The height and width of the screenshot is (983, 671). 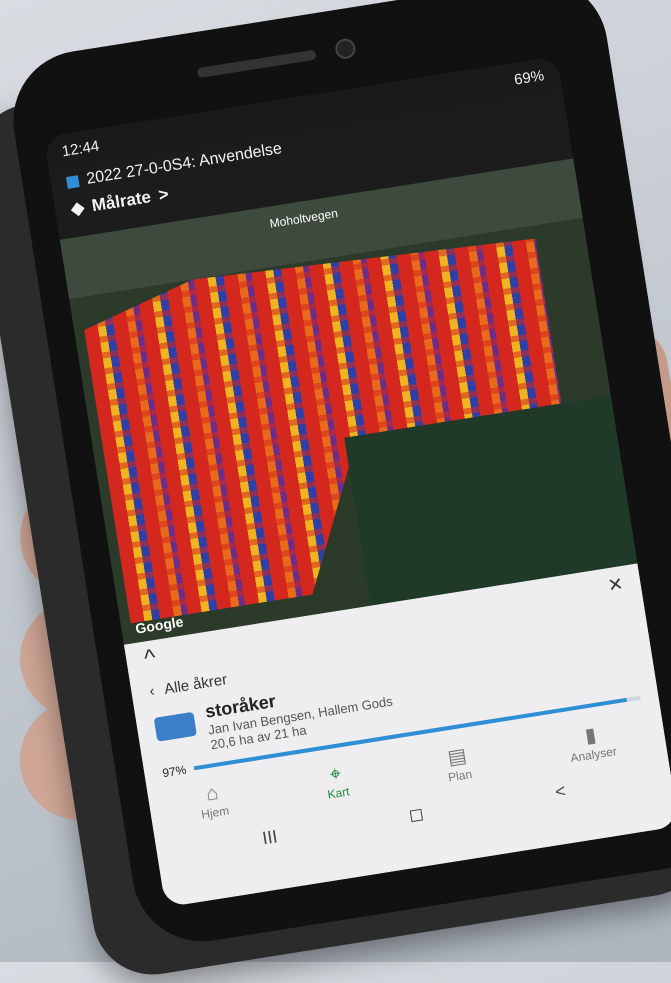 I want to click on chevron-right-icon: >, so click(x=163, y=194).